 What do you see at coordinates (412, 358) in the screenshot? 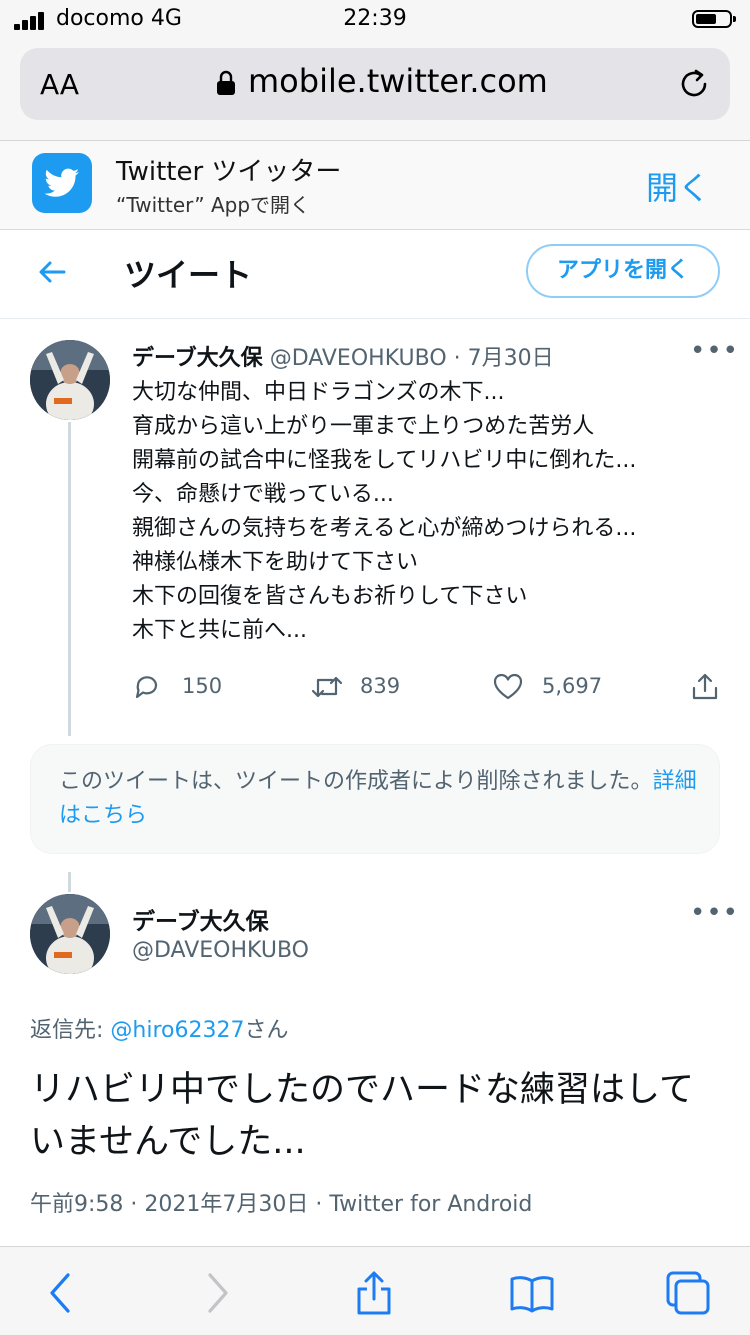
I see `tweet-meta: @DAVEOHKUBO · 7月30日` at bounding box center [412, 358].